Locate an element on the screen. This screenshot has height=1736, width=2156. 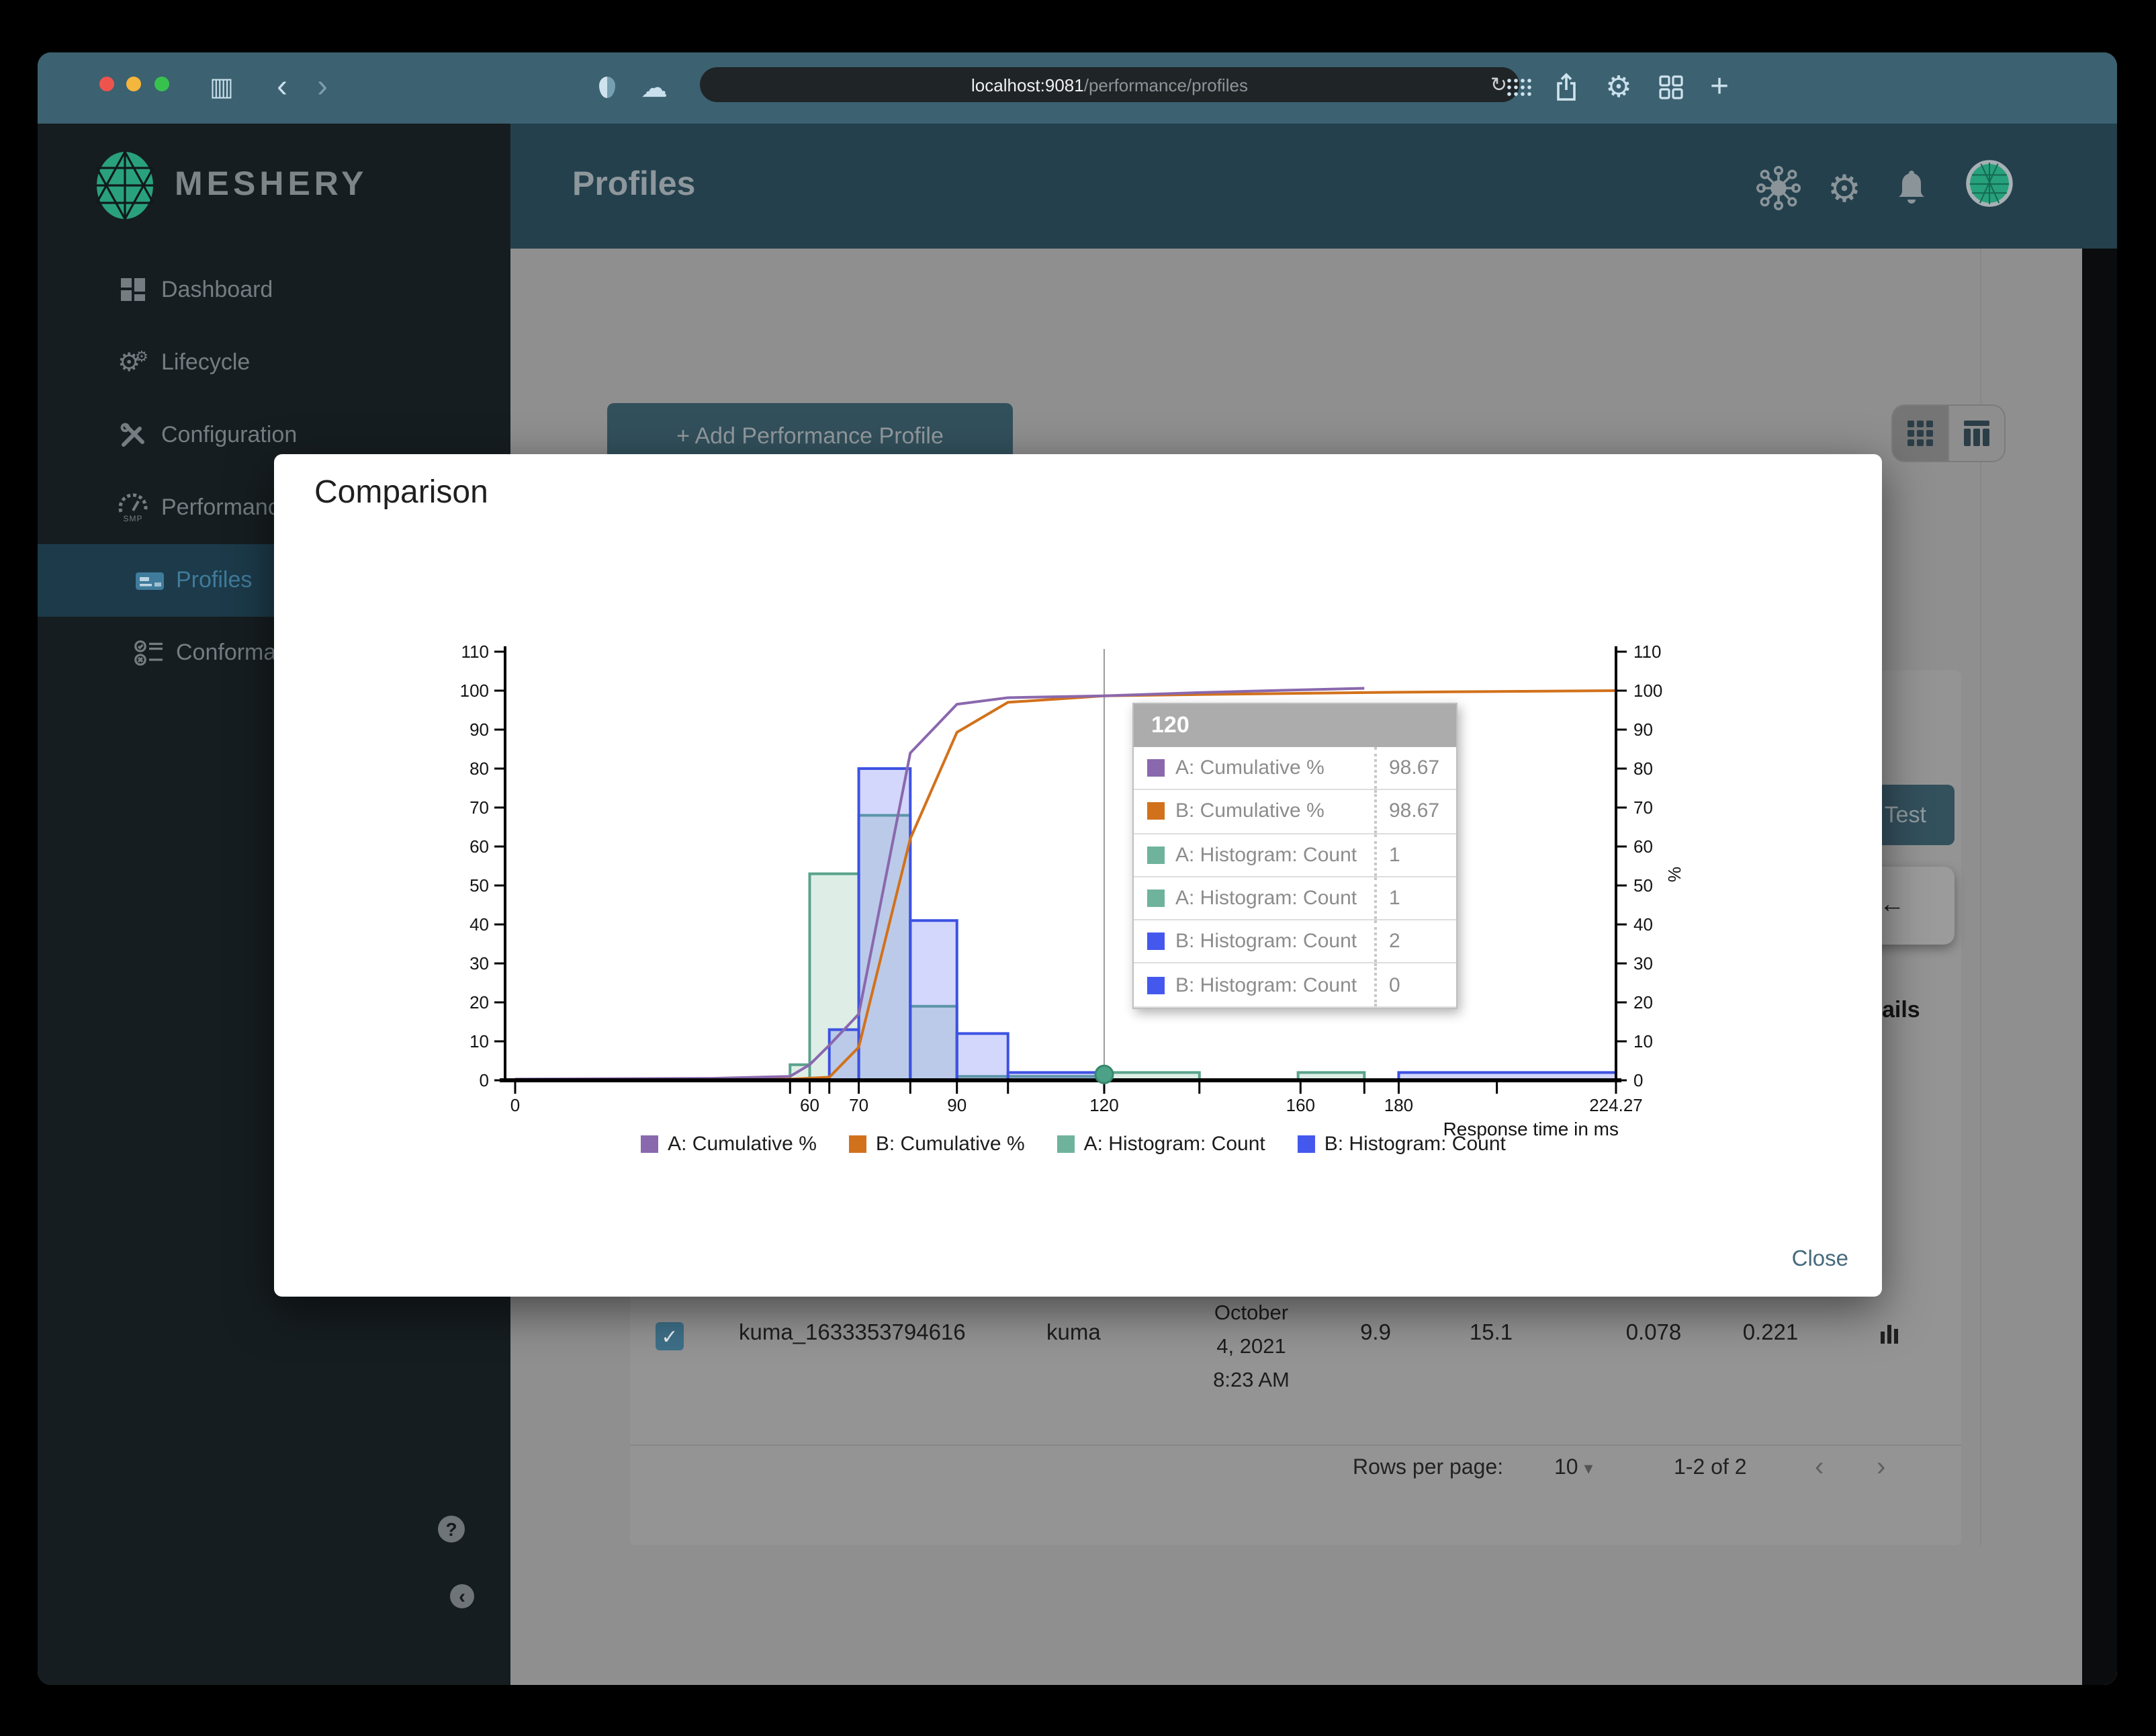
close-button: Close is located at coordinates (1820, 1259).